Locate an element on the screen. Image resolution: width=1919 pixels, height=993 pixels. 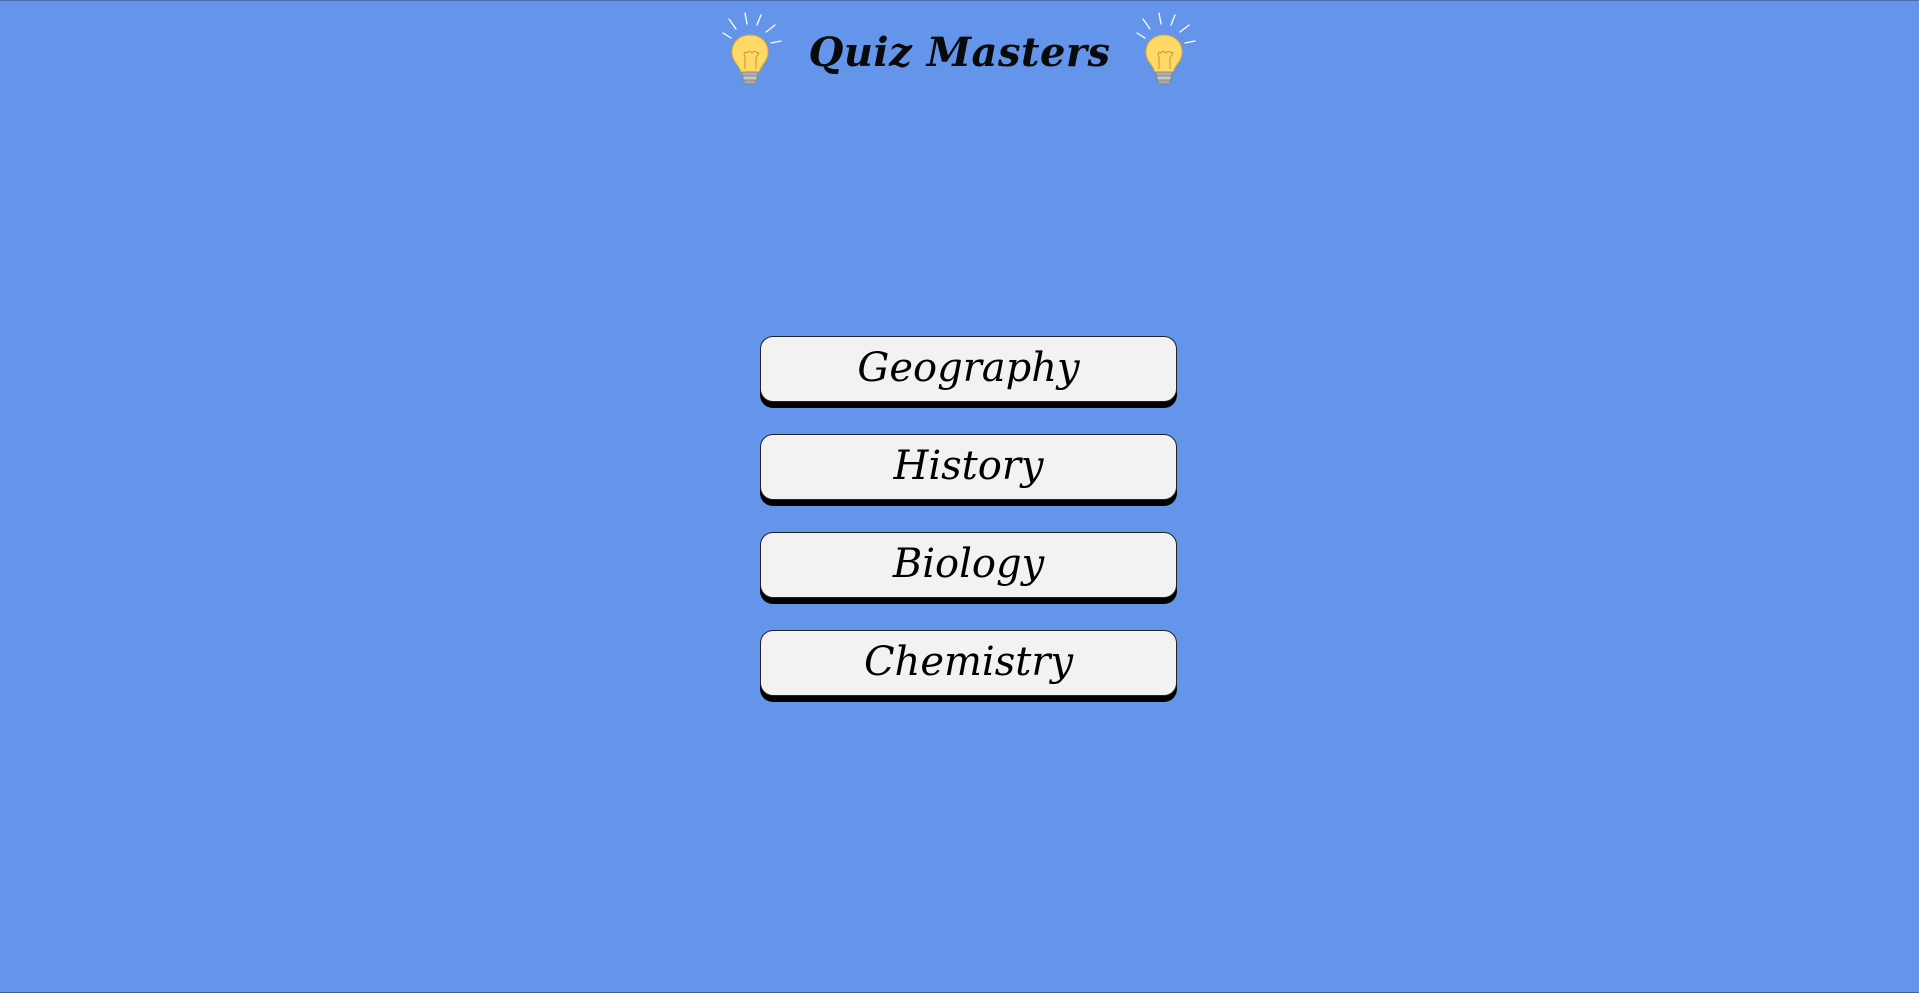
header: Quiz Masters is located at coordinates (959, 51).